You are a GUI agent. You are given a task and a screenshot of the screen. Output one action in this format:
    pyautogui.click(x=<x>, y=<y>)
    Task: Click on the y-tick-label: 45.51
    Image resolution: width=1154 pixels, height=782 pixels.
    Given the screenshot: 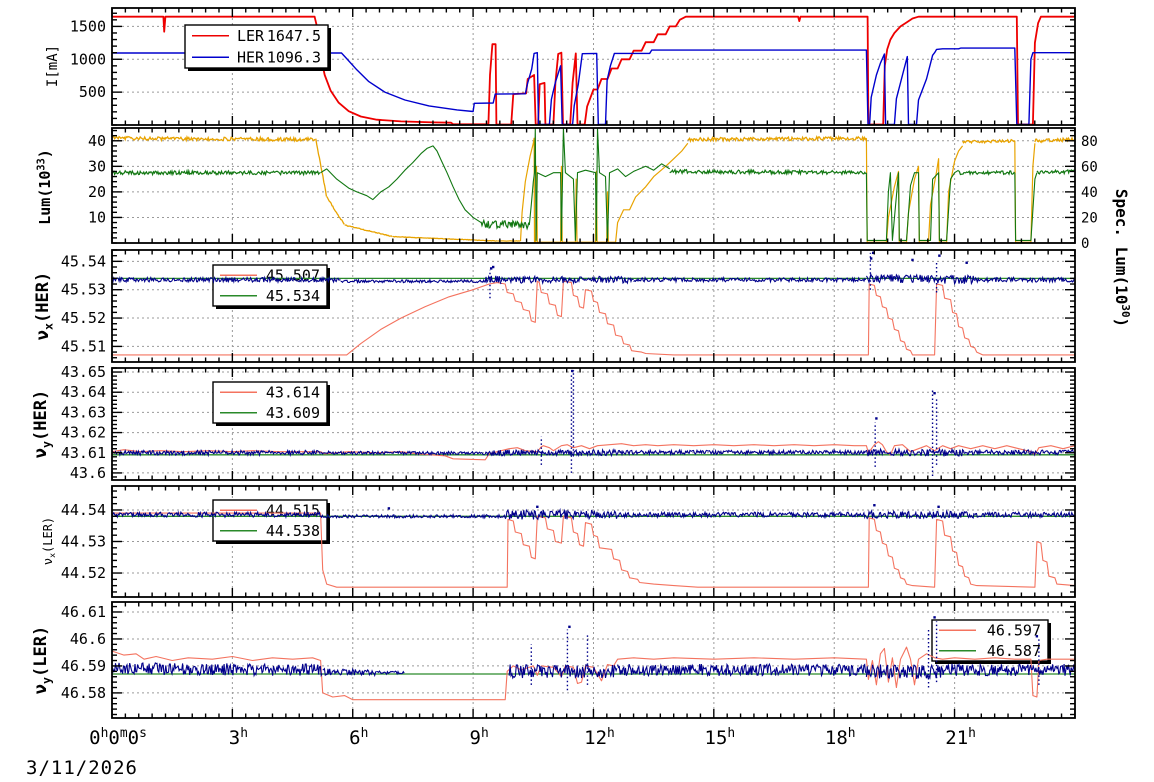 What is the action you would take?
    pyautogui.click(x=83, y=346)
    